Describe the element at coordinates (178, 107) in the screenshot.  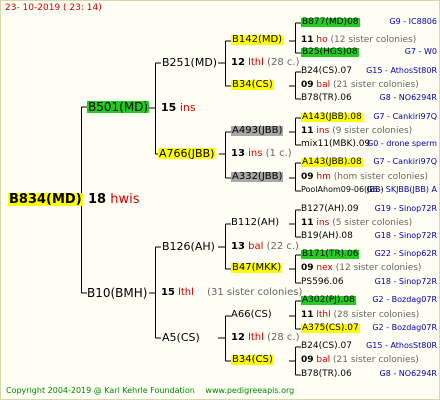
I see `g1-breeding-info: 15 ins` at that location.